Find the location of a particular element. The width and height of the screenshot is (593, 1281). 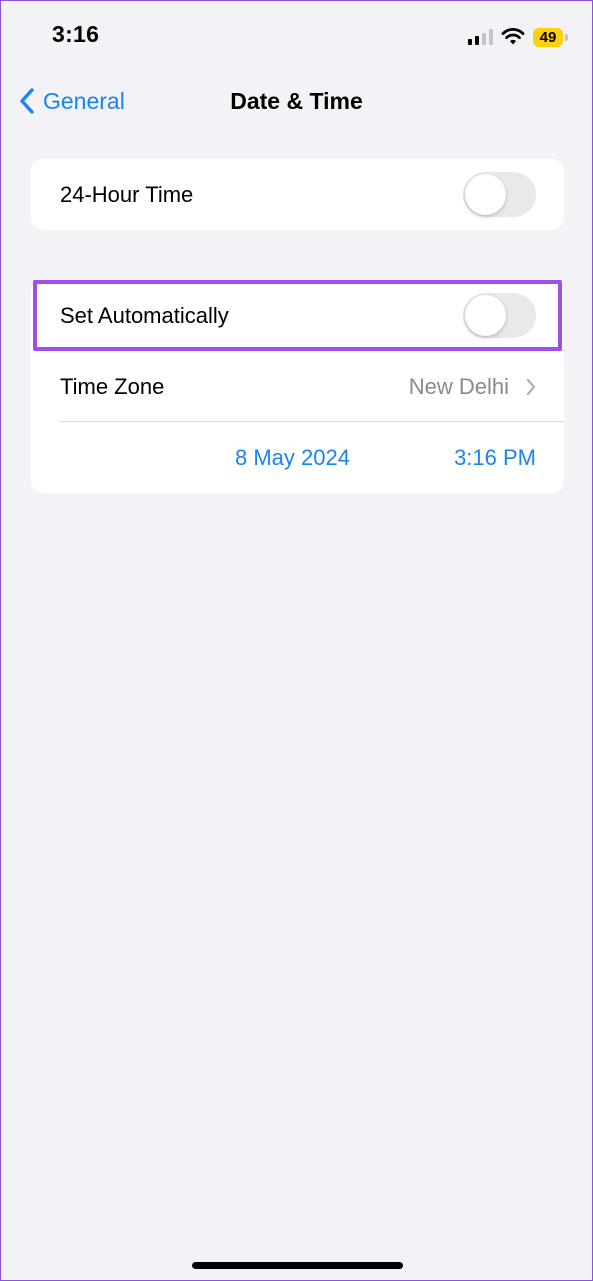

timezone-row: Time Zone New Delhi is located at coordinates (297, 386).